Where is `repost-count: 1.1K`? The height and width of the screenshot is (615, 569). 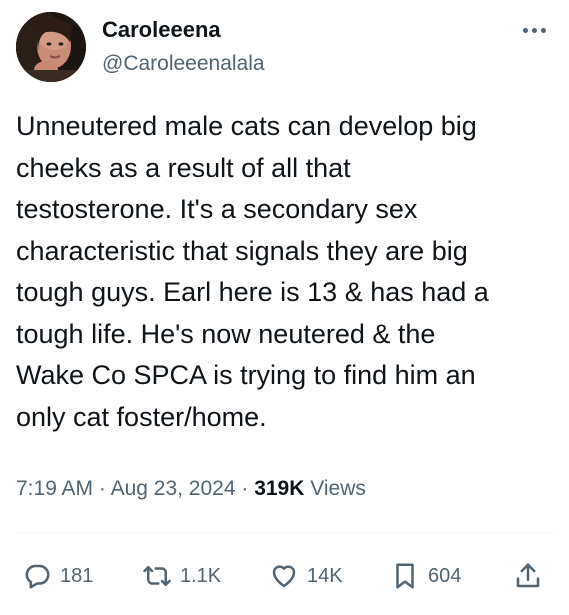
repost-count: 1.1K is located at coordinates (201, 575).